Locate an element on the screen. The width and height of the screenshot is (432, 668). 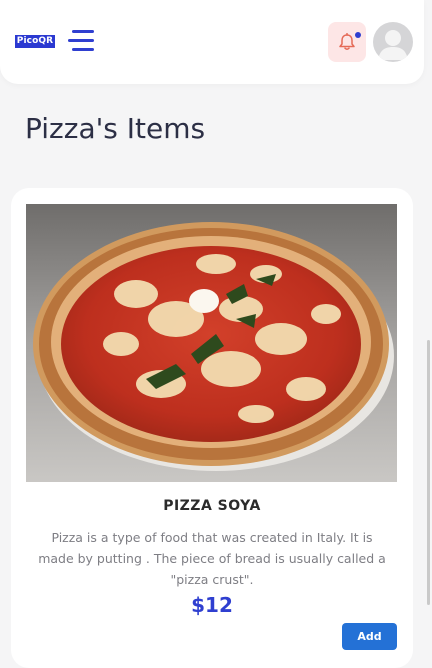
bell-icon is located at coordinates (347, 41).